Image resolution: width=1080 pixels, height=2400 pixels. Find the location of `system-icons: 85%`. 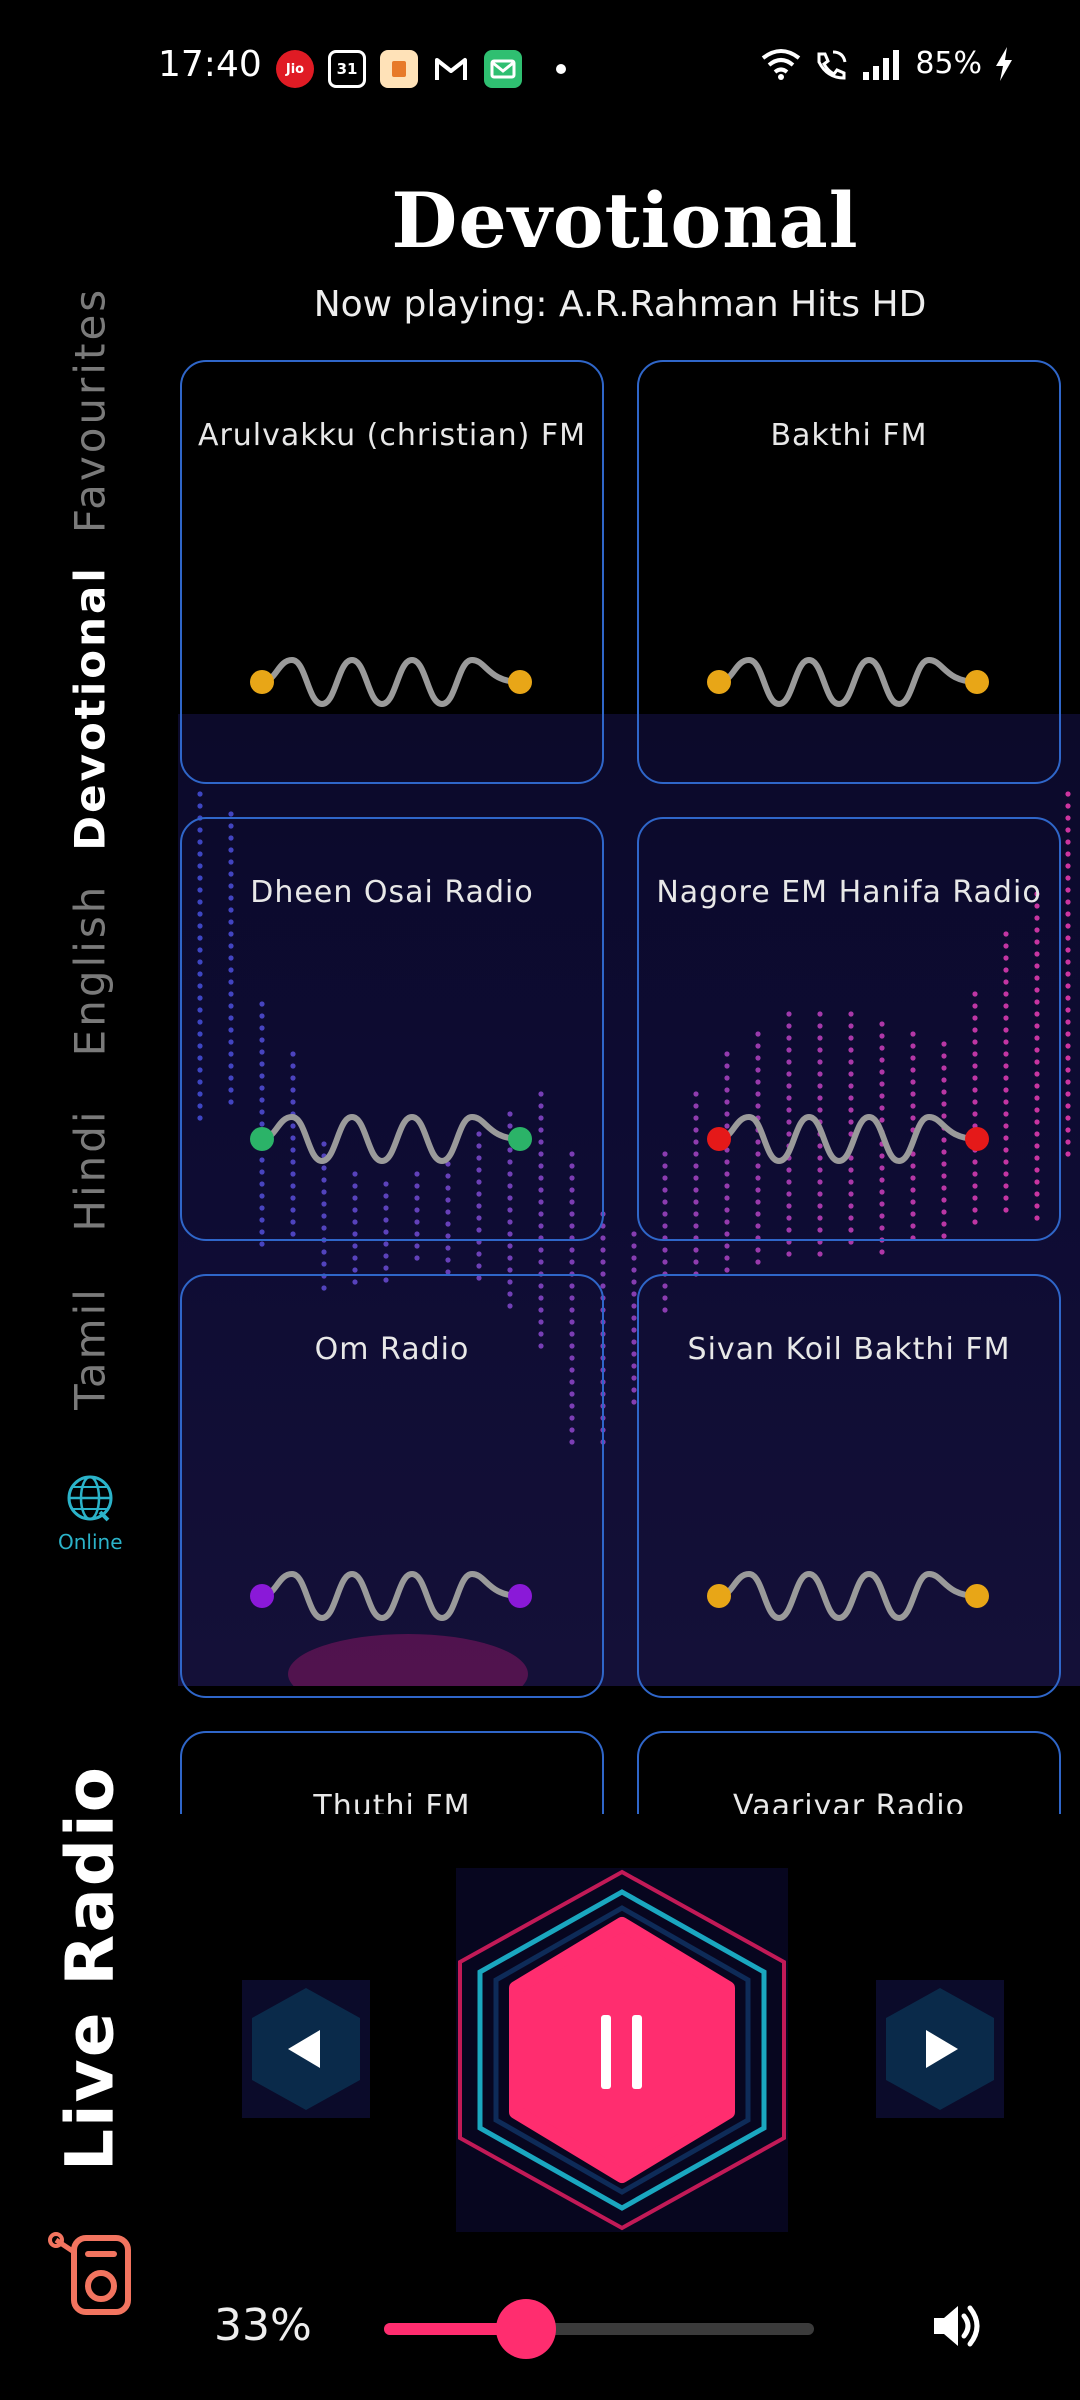

system-icons: 85% is located at coordinates (887, 63).